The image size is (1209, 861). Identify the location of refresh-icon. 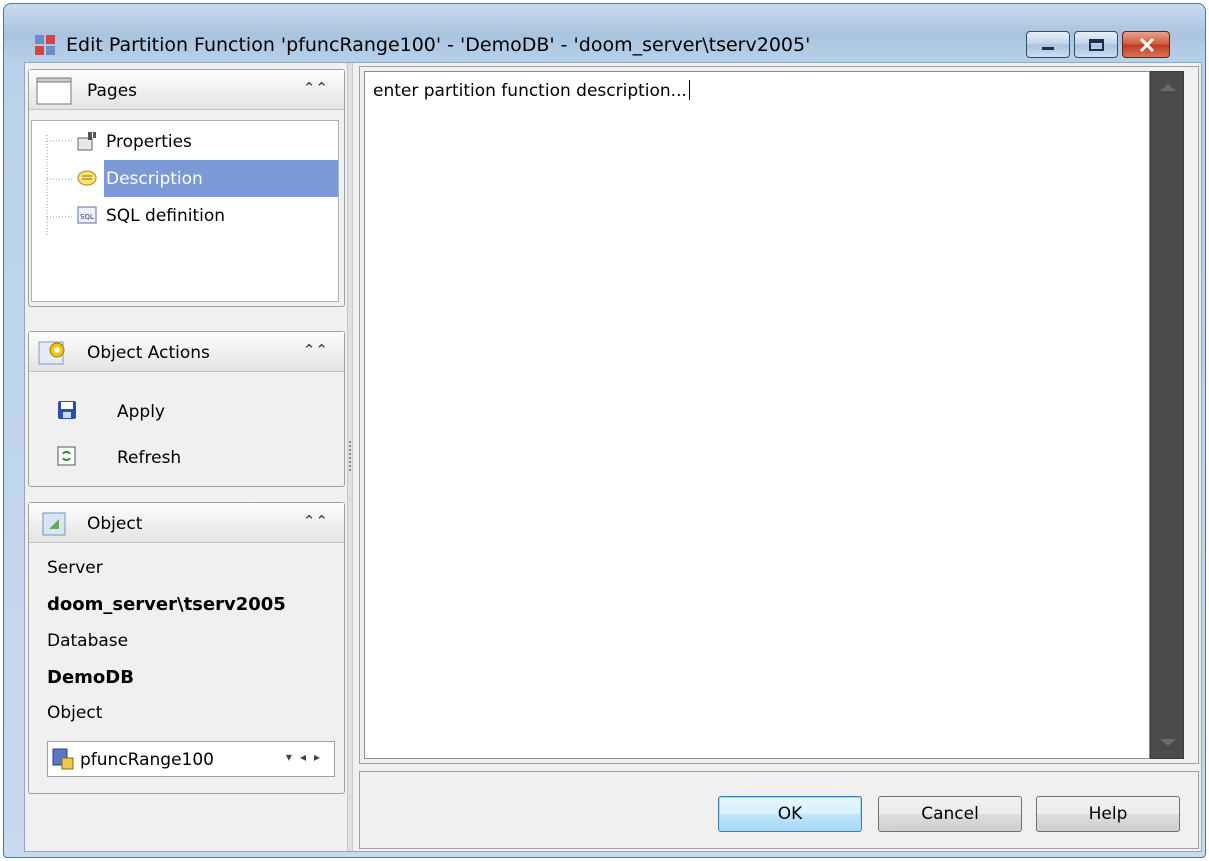
(66, 456).